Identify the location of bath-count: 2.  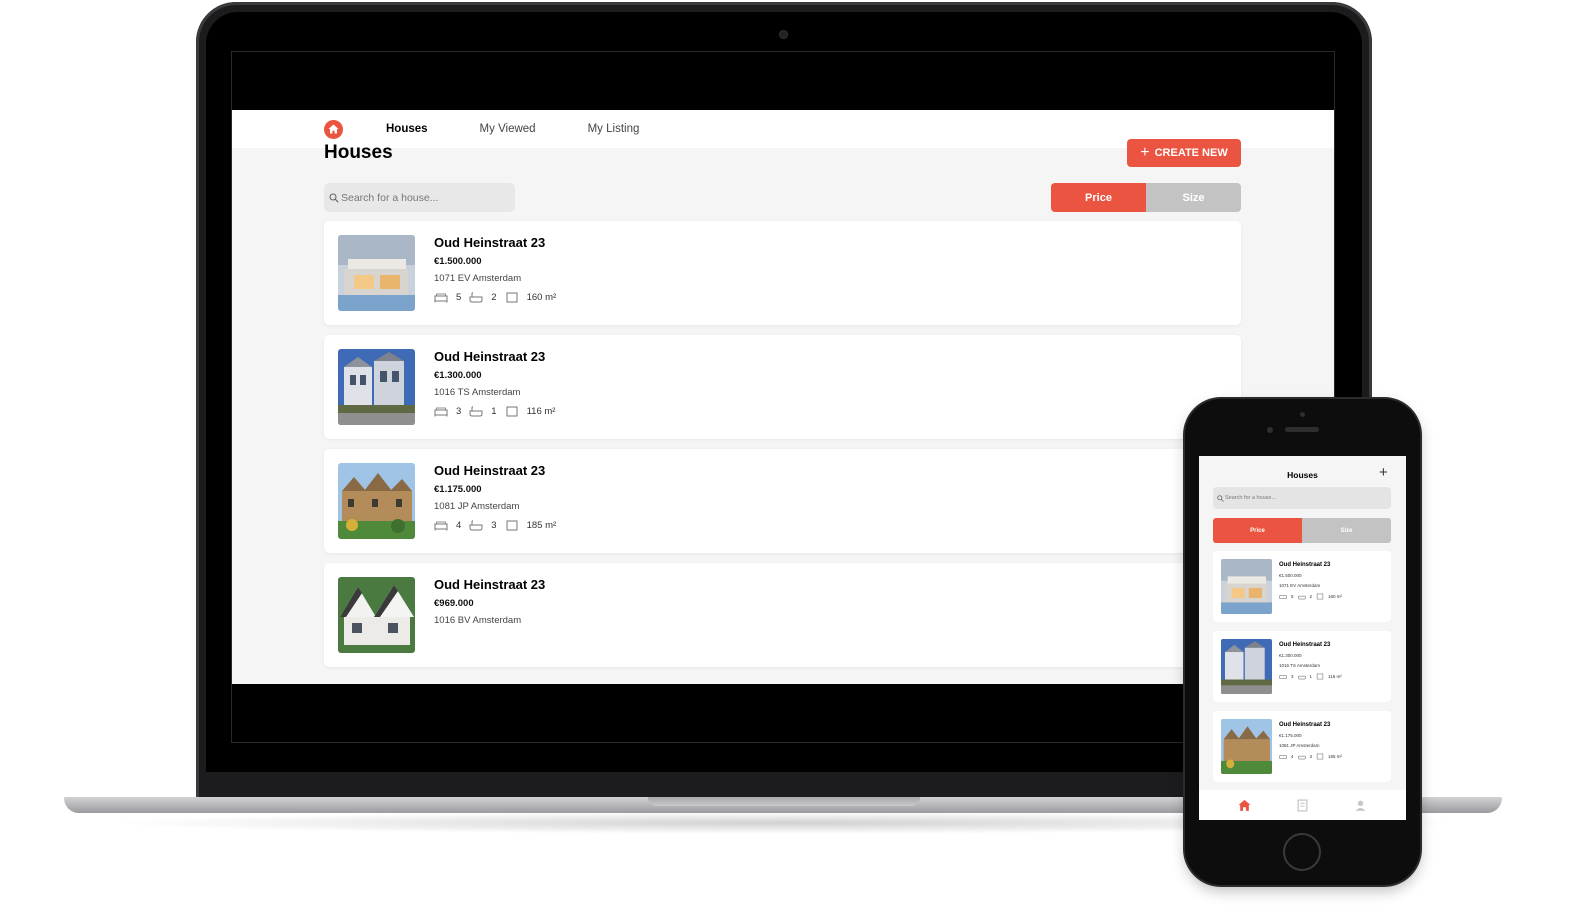
(494, 297).